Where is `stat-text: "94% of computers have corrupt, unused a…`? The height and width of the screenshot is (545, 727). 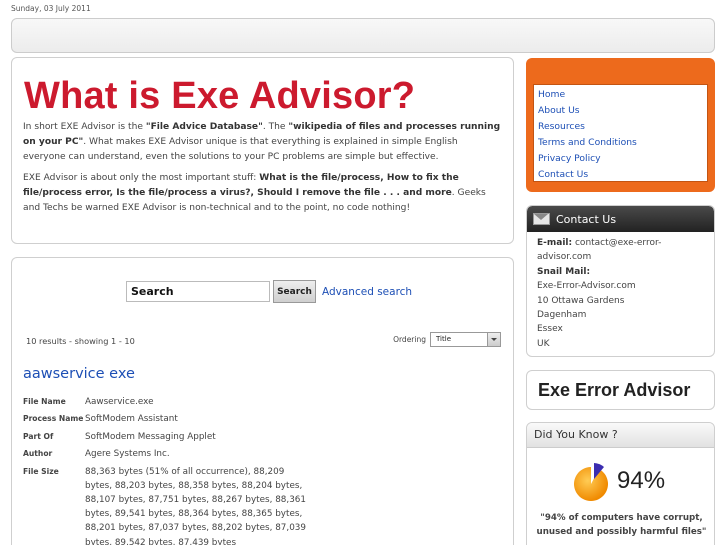 stat-text: "94% of computers have corrupt, unused a… is located at coordinates (621, 525).